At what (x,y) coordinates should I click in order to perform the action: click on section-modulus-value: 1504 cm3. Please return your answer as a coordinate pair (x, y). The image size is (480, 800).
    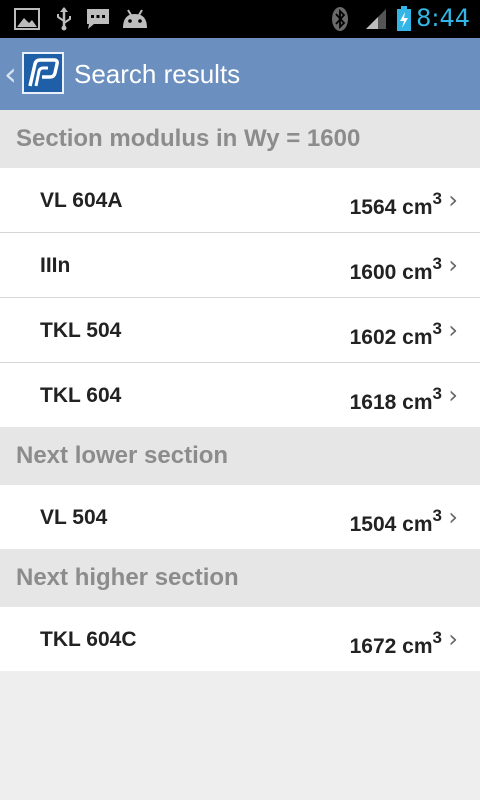
    Looking at the image, I should click on (395, 521).